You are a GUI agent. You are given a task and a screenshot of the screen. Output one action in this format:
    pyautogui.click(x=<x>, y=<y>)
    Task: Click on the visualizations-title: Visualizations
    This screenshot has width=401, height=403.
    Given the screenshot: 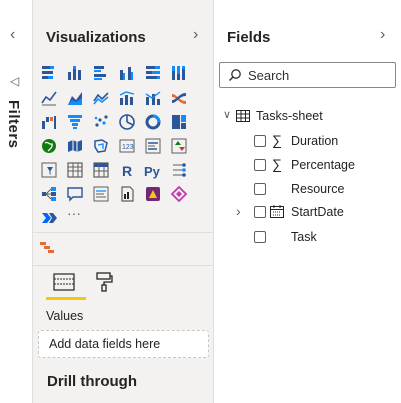 What is the action you would take?
    pyautogui.click(x=96, y=37)
    